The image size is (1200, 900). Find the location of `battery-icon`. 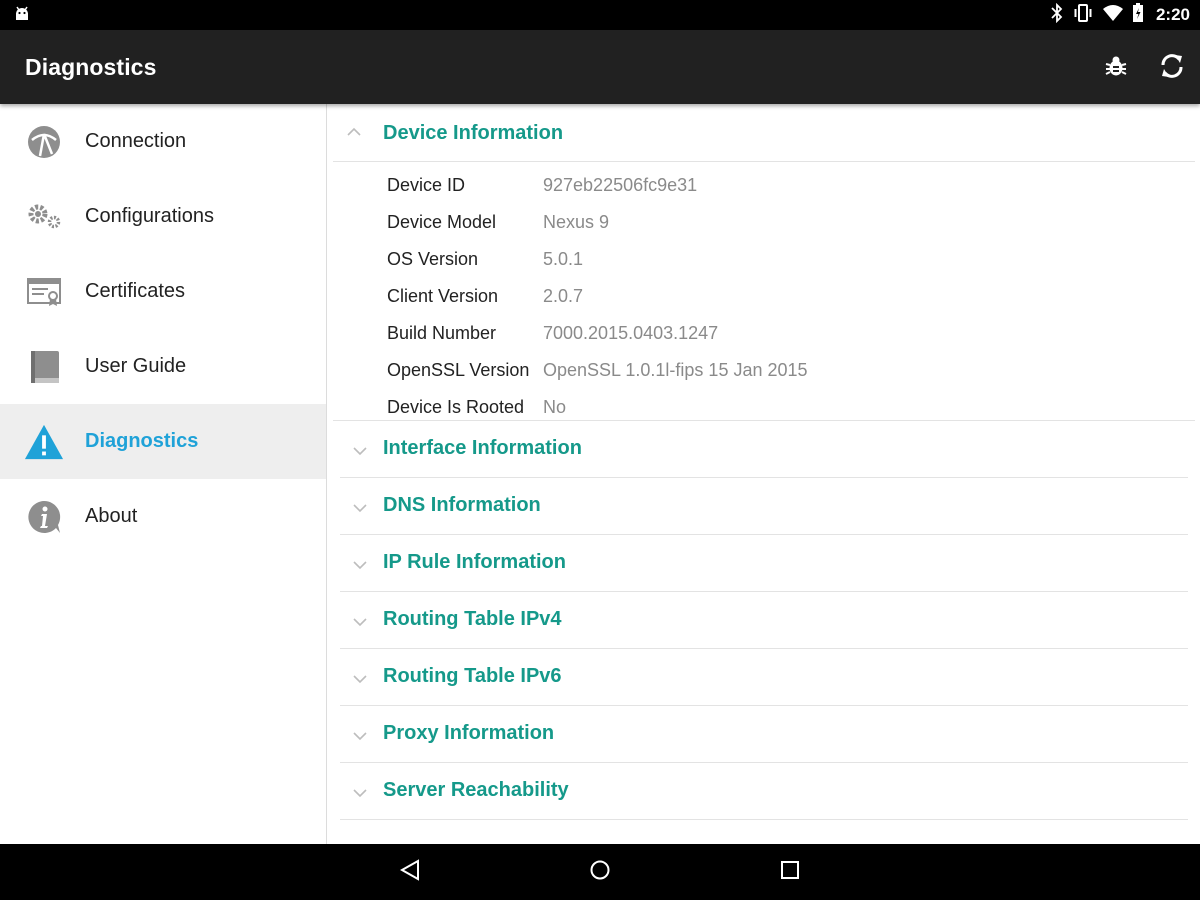

battery-icon is located at coordinates (1138, 15).